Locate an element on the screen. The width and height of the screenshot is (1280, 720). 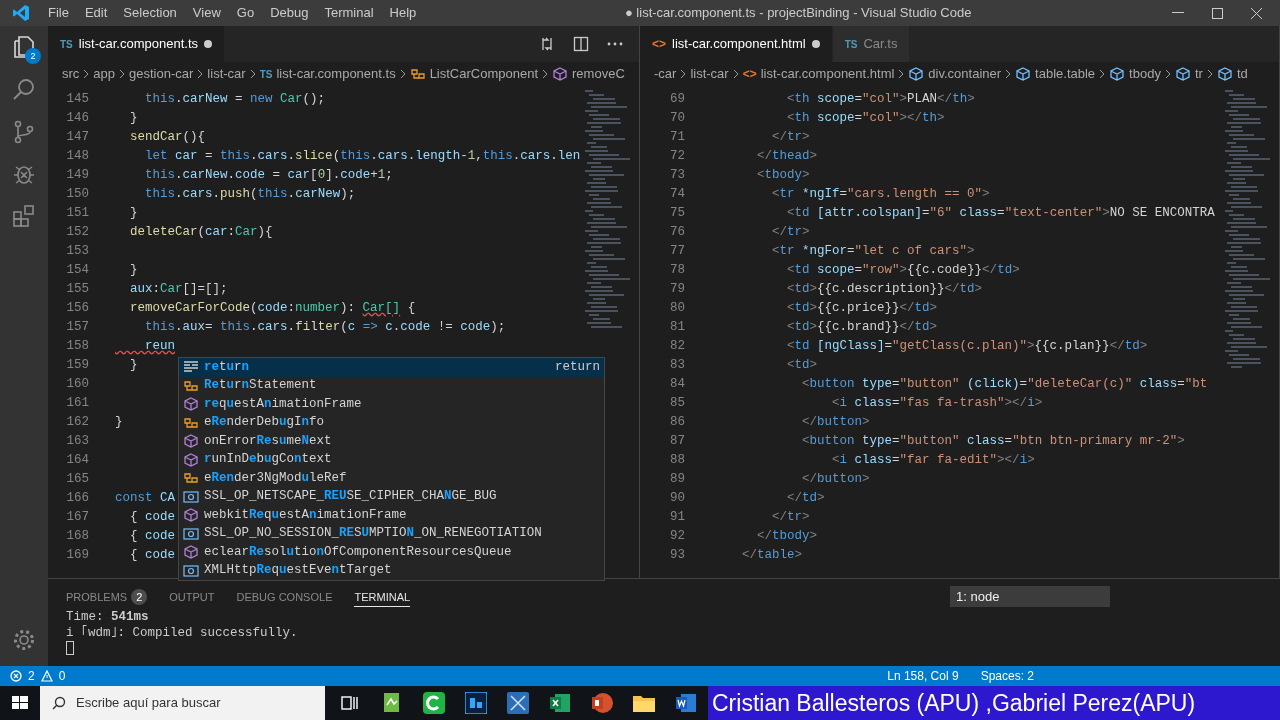
suggestion-item: onErrorResumeNext is located at coordinates (391, 441).